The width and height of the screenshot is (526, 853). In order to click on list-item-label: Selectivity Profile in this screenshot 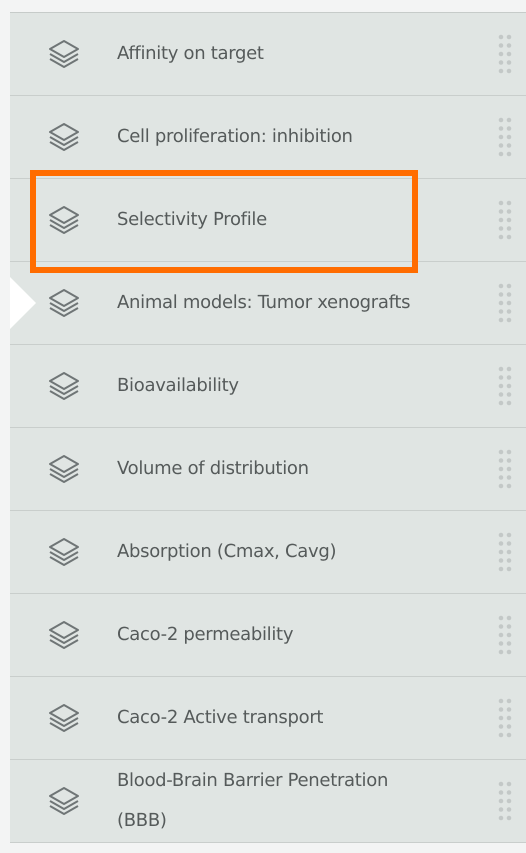, I will do `click(272, 220)`.